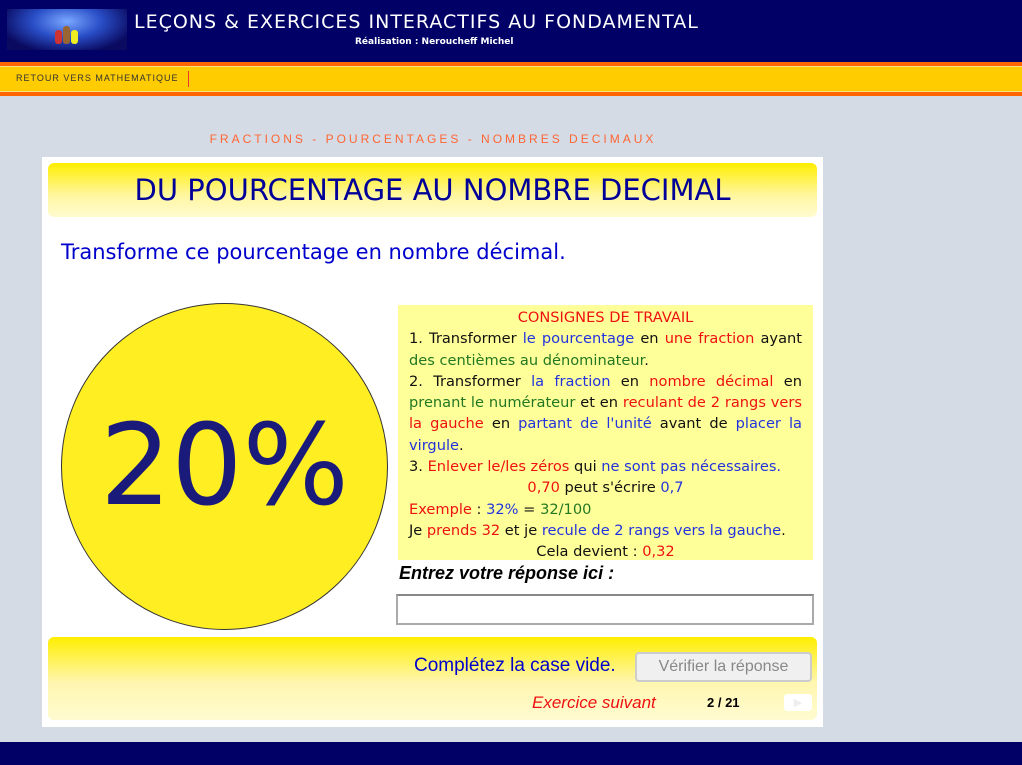 Image resolution: width=1022 pixels, height=765 pixels. I want to click on instruction-segment: ne sont pas nécessaires., so click(691, 467).